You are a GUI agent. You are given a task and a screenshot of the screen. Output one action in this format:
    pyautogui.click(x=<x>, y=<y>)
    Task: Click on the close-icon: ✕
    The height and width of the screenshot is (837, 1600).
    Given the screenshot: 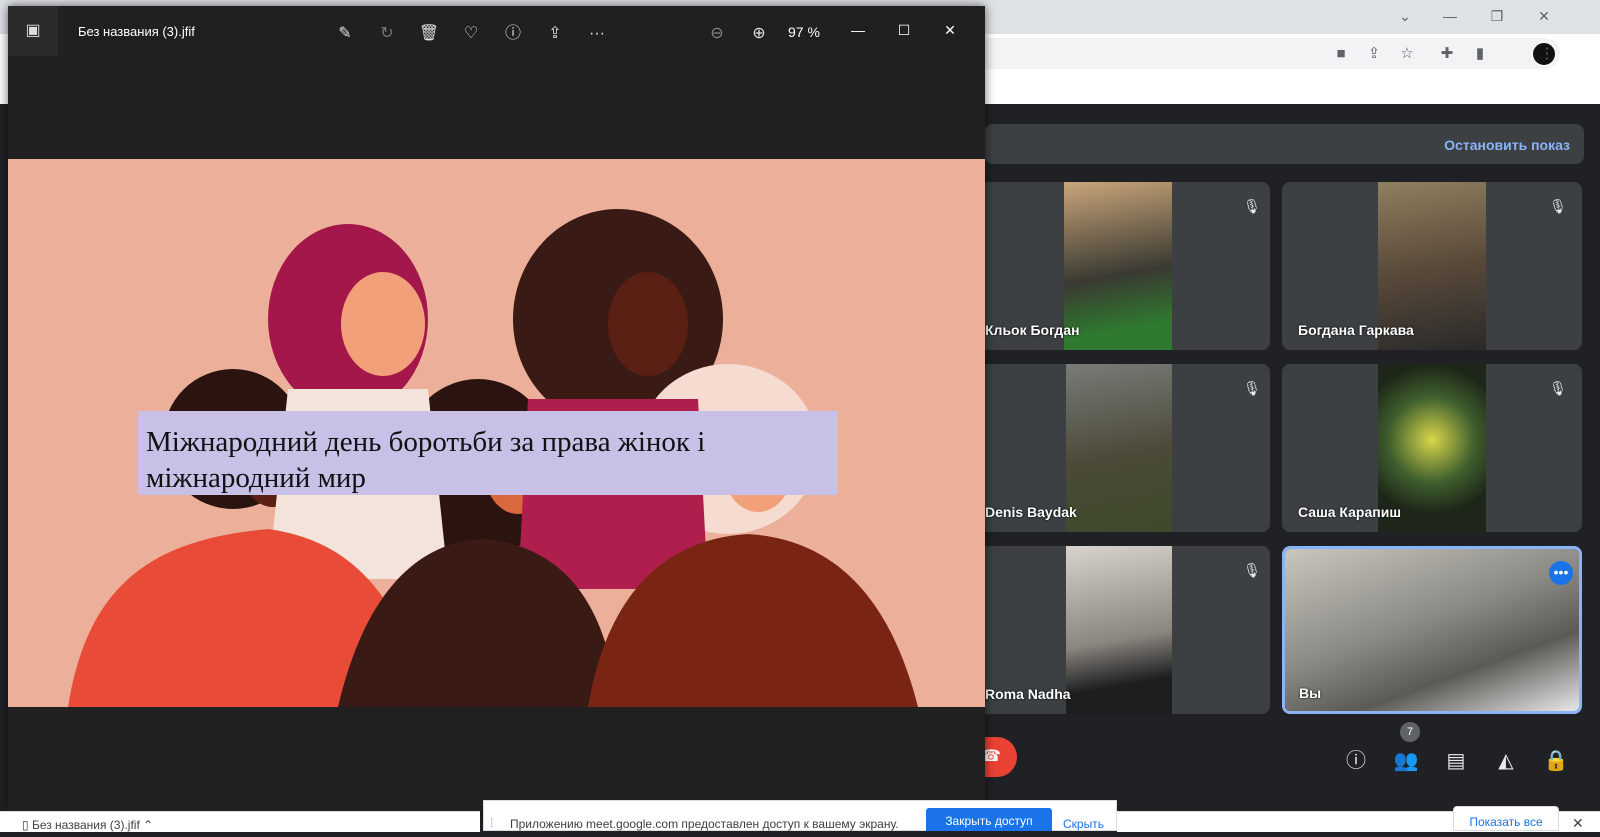 What is the action you would take?
    pyautogui.click(x=1544, y=16)
    